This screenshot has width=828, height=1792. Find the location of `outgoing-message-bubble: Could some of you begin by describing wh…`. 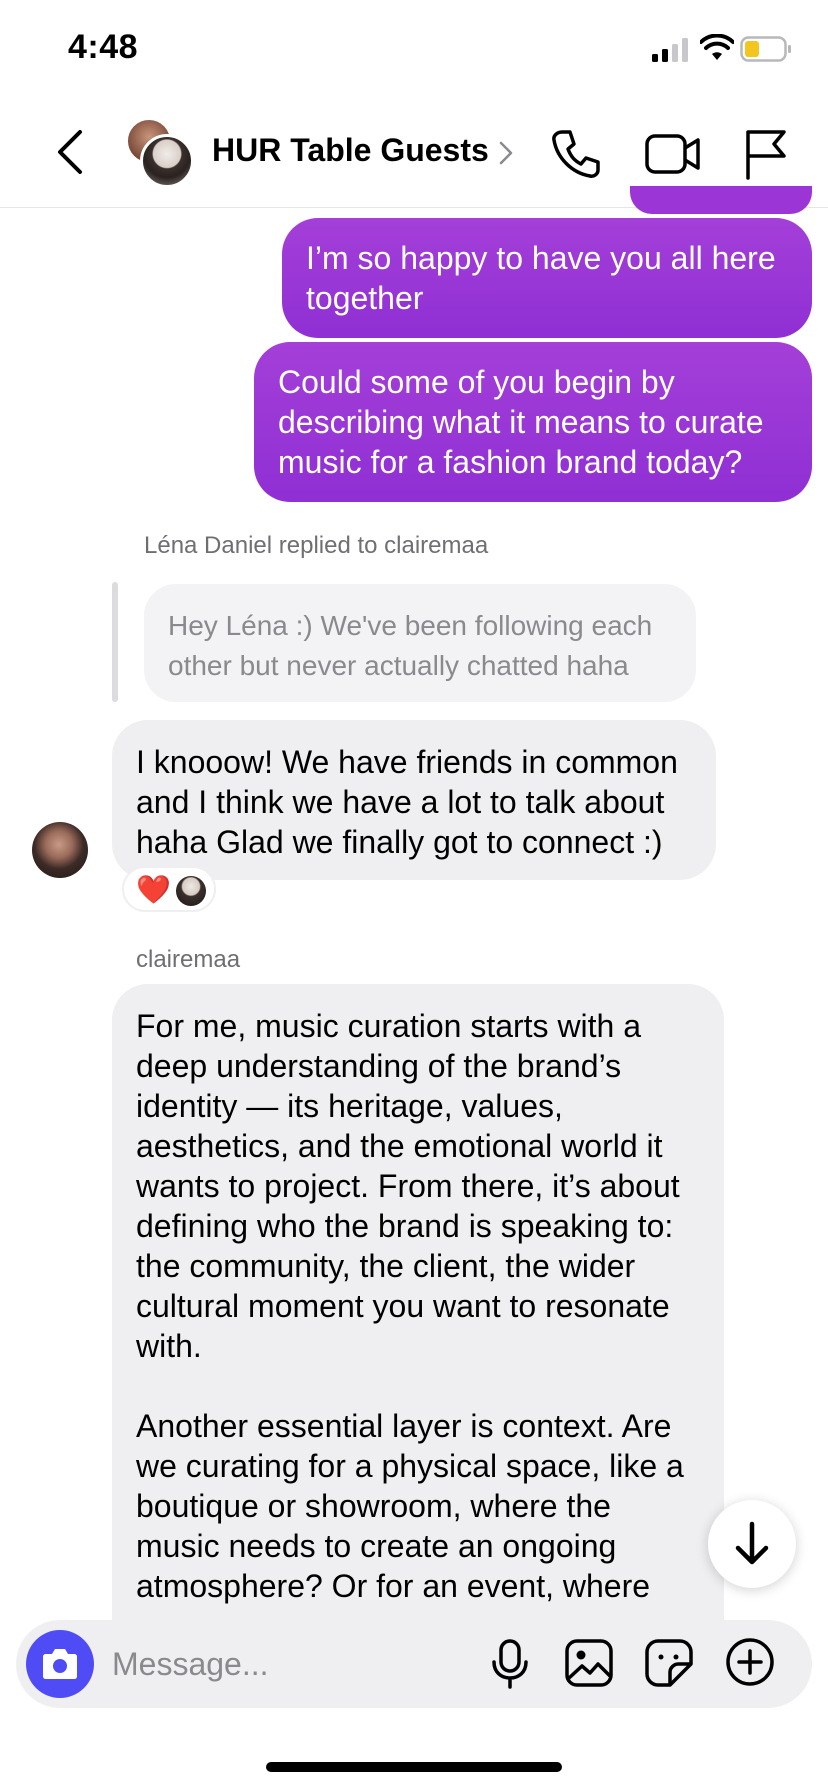

outgoing-message-bubble: Could some of you begin by describing wh… is located at coordinates (533, 422).